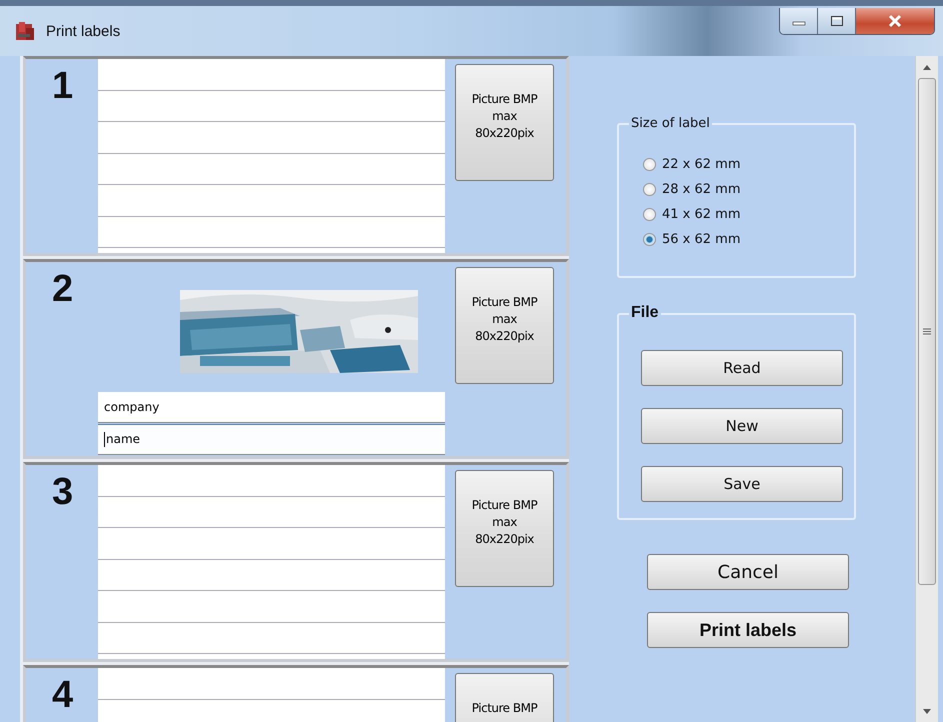 Image resolution: width=943 pixels, height=722 pixels. I want to click on file-button: Save, so click(742, 484).